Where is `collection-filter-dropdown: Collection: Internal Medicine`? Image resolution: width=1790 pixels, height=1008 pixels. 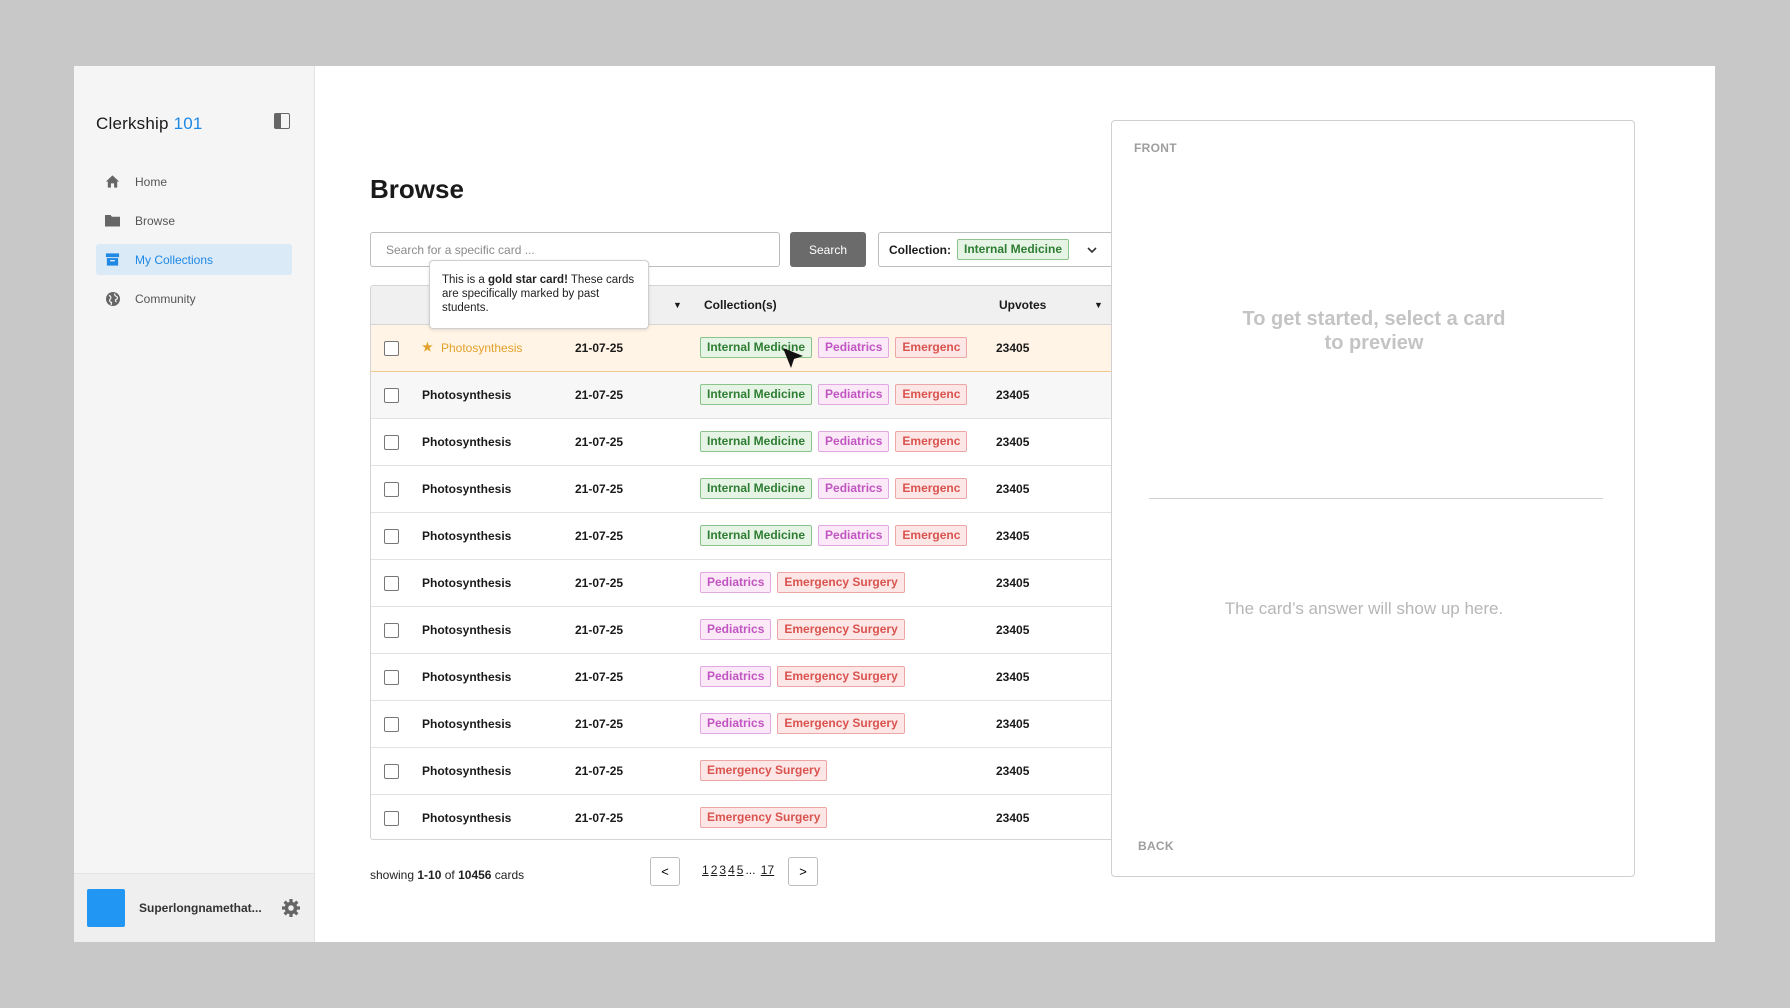
collection-filter-dropdown: Collection: Internal Medicine is located at coordinates (995, 249).